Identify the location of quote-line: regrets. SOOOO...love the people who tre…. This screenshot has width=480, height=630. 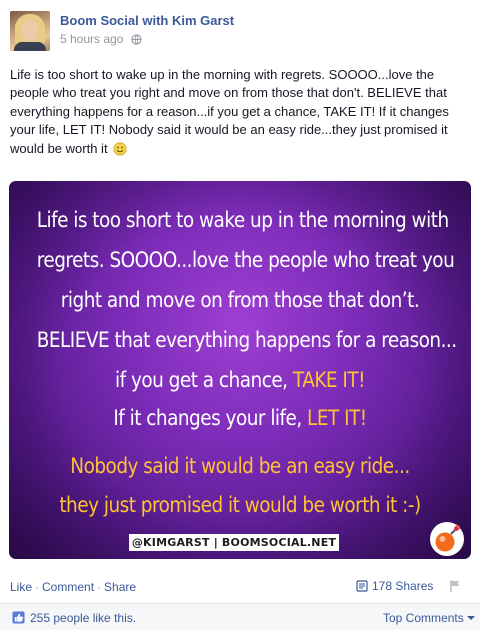
(245, 260).